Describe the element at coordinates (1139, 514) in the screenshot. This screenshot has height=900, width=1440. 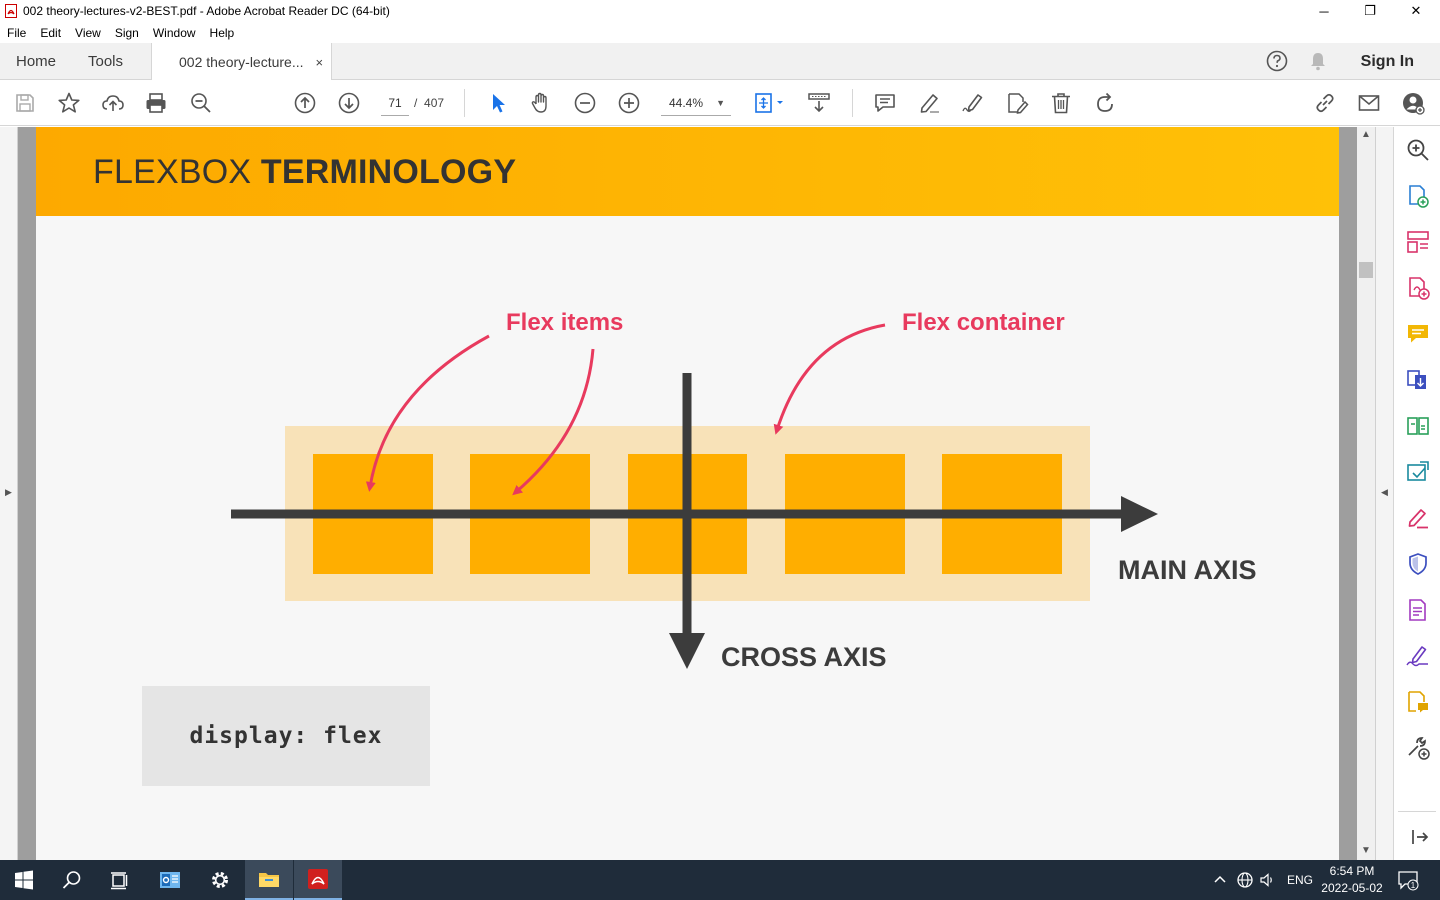
I see `main-axis-arrowhead` at that location.